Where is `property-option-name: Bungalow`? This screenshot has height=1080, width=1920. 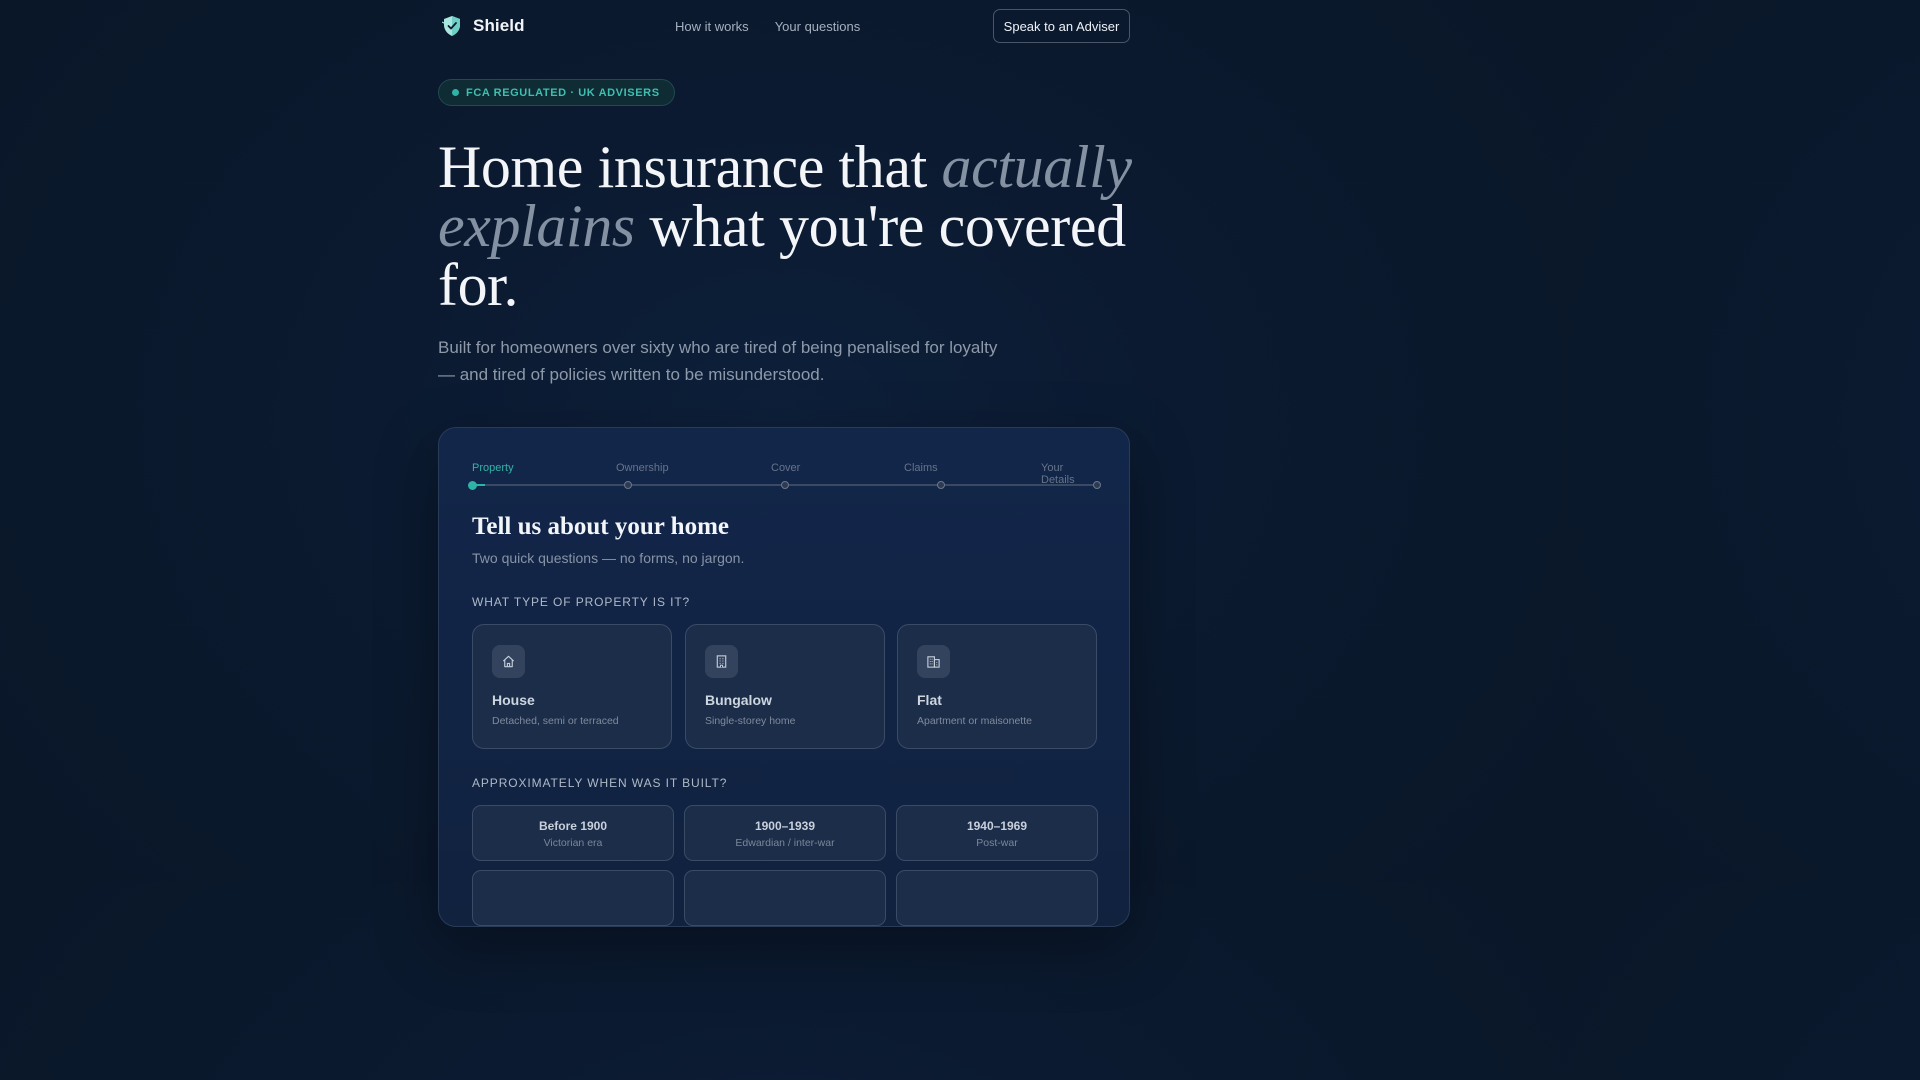 property-option-name: Bungalow is located at coordinates (738, 700).